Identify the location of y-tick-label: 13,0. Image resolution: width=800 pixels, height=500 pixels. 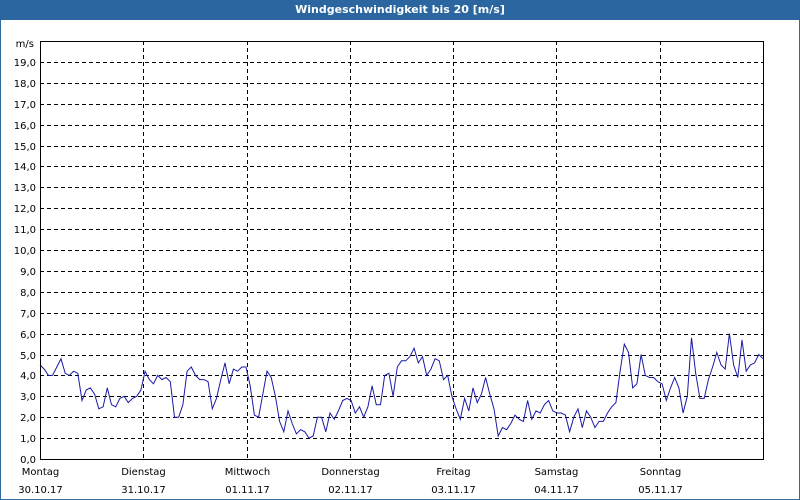
(25, 188).